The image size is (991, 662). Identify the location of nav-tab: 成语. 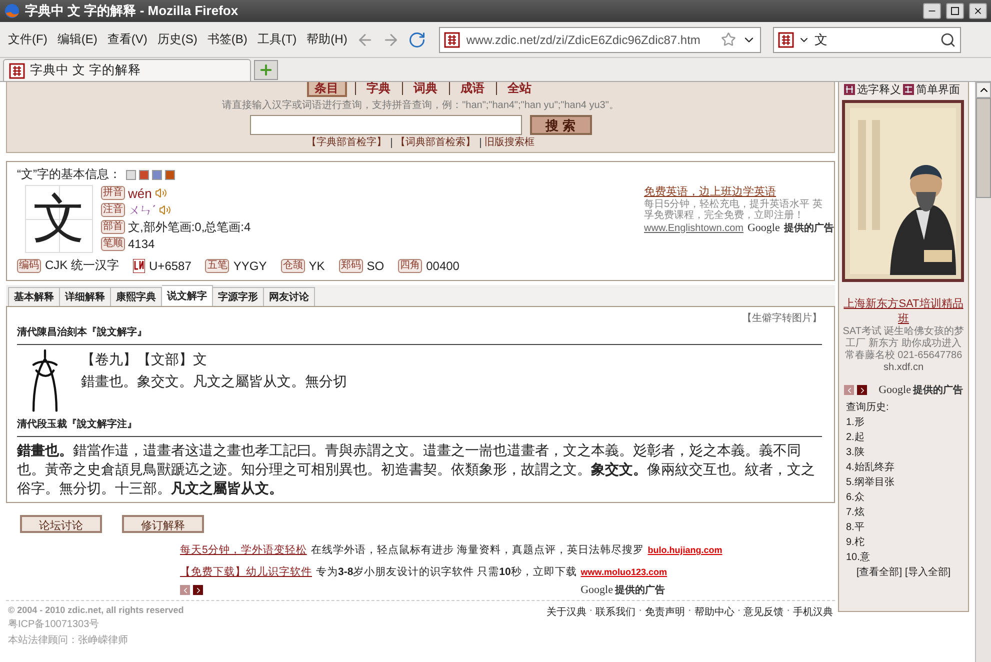
(472, 88).